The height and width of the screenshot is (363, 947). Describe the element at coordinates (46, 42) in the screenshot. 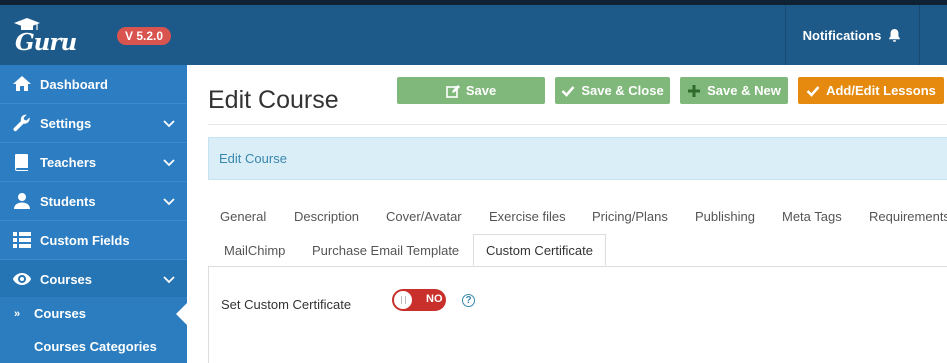

I see `logo-text: Guru` at that location.